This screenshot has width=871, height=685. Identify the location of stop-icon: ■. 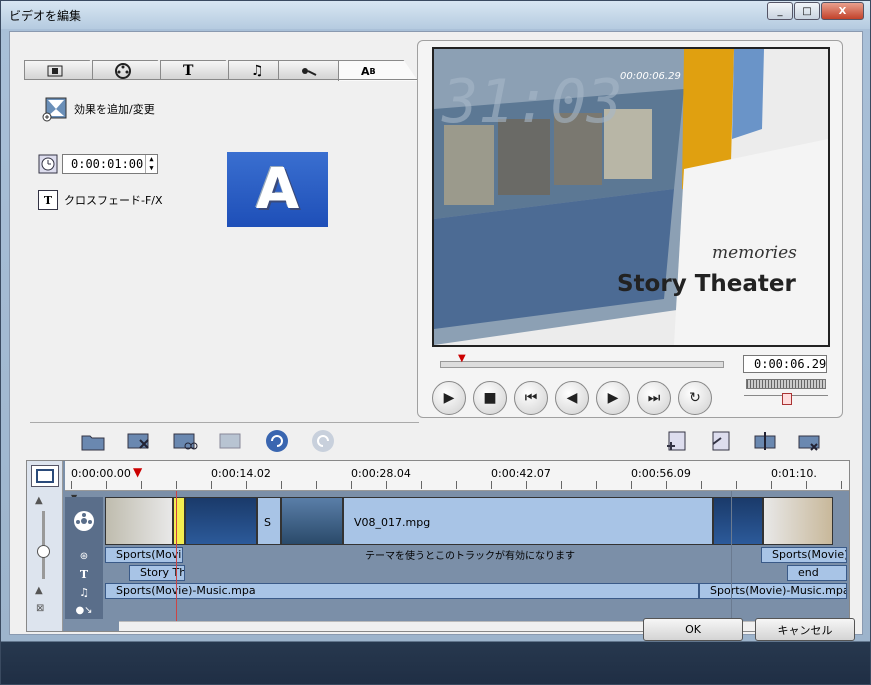
(490, 398).